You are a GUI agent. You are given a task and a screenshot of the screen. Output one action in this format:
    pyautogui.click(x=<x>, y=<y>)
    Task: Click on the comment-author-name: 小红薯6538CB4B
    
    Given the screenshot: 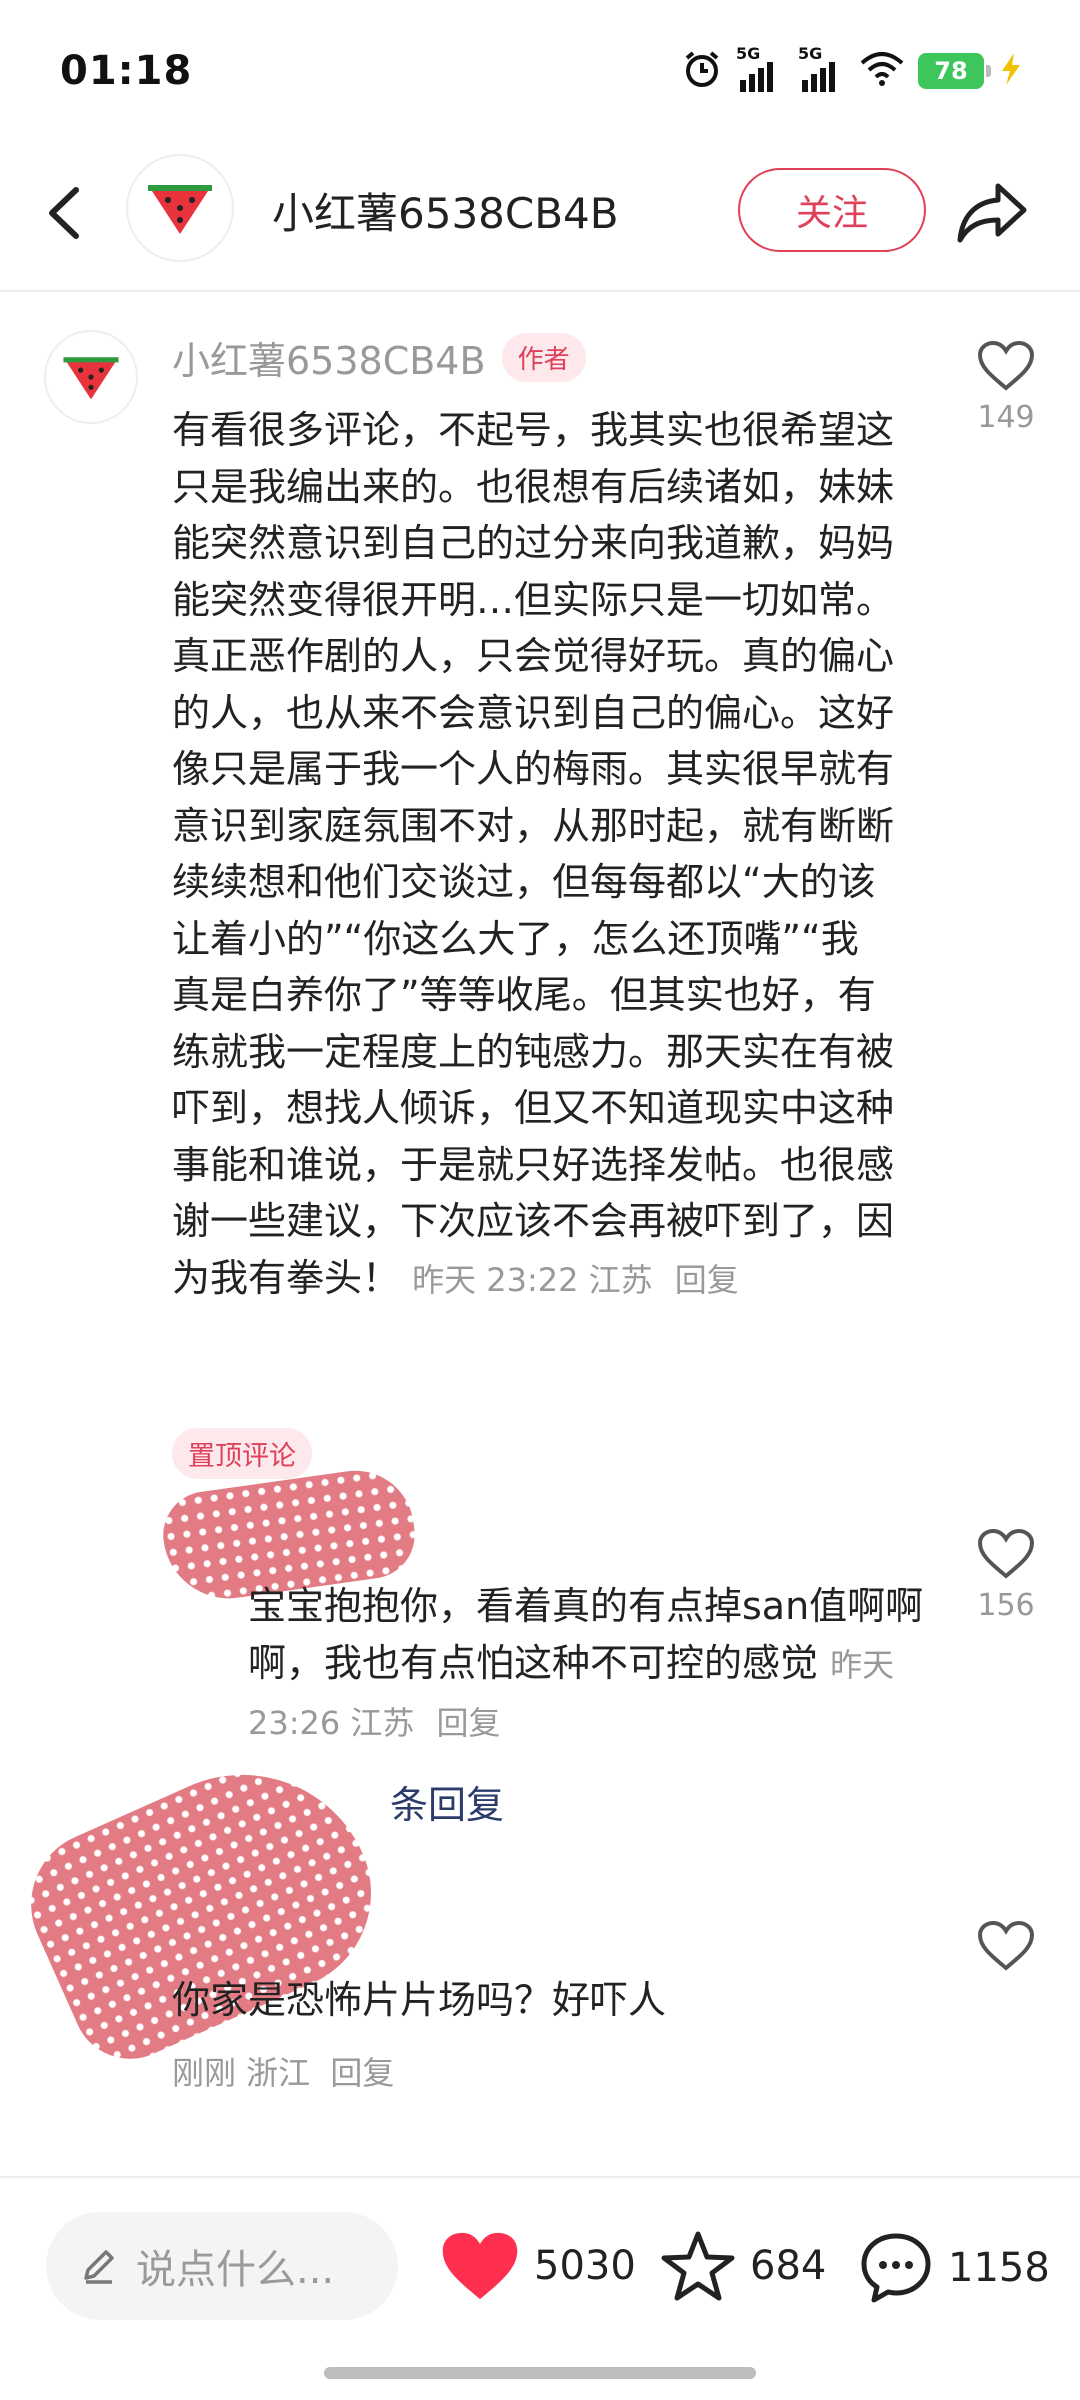 What is the action you would take?
    pyautogui.click(x=329, y=357)
    